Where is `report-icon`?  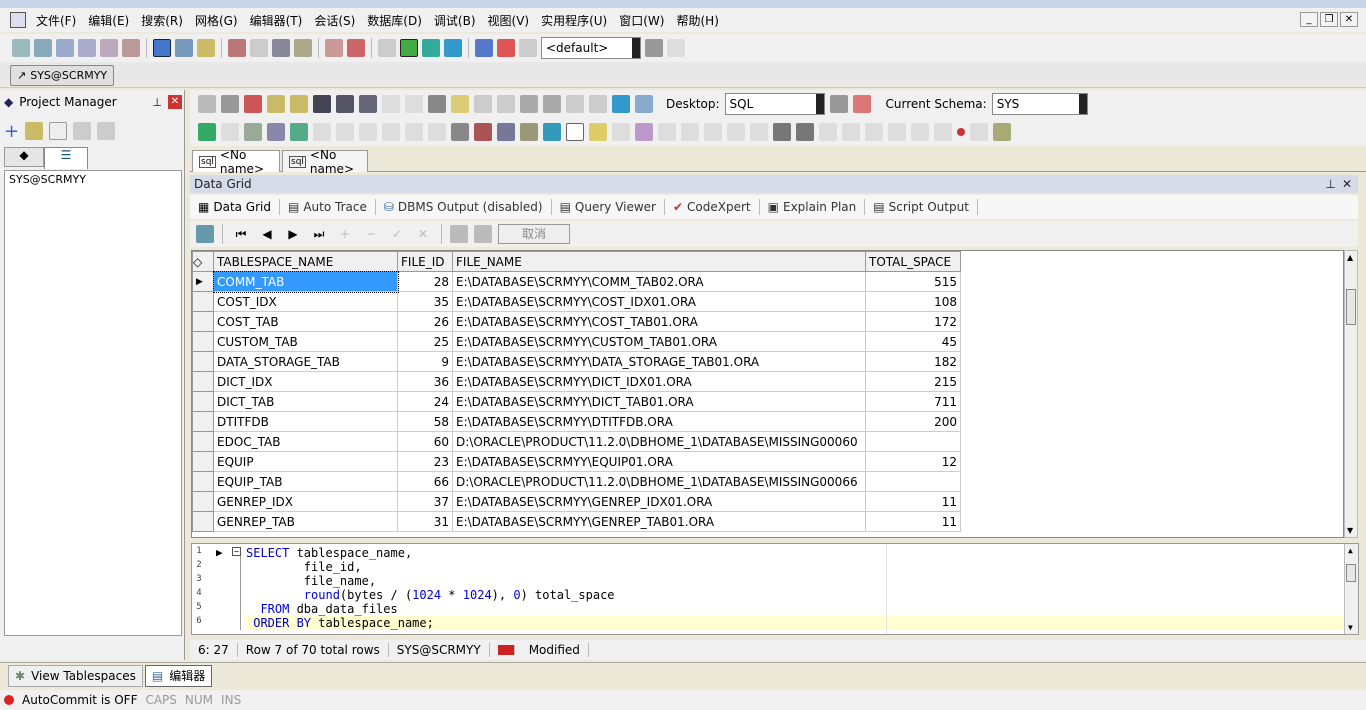 report-icon is located at coordinates (281, 48).